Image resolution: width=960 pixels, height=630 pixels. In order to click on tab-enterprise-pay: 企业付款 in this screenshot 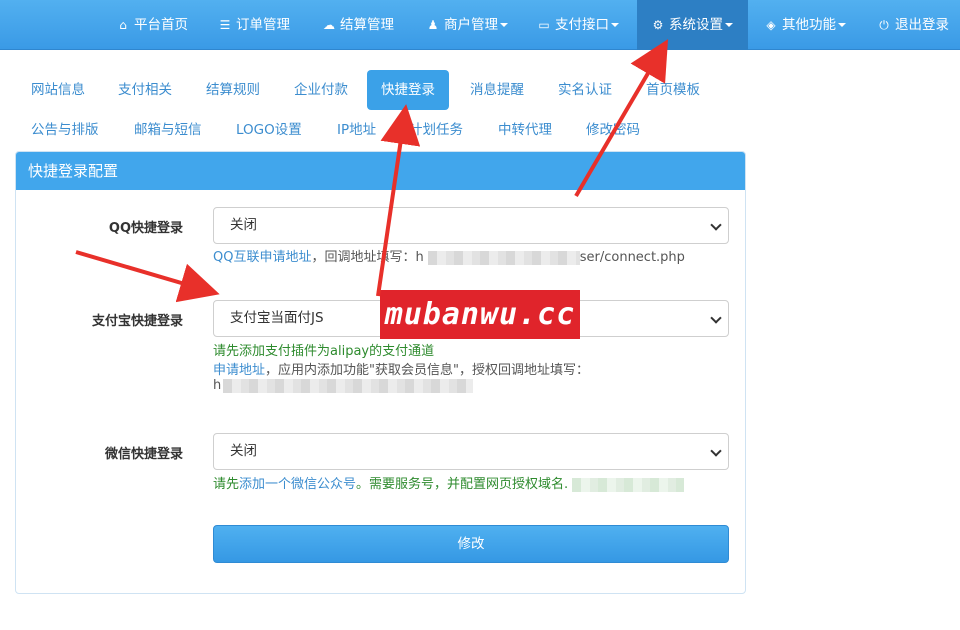, I will do `click(321, 90)`.